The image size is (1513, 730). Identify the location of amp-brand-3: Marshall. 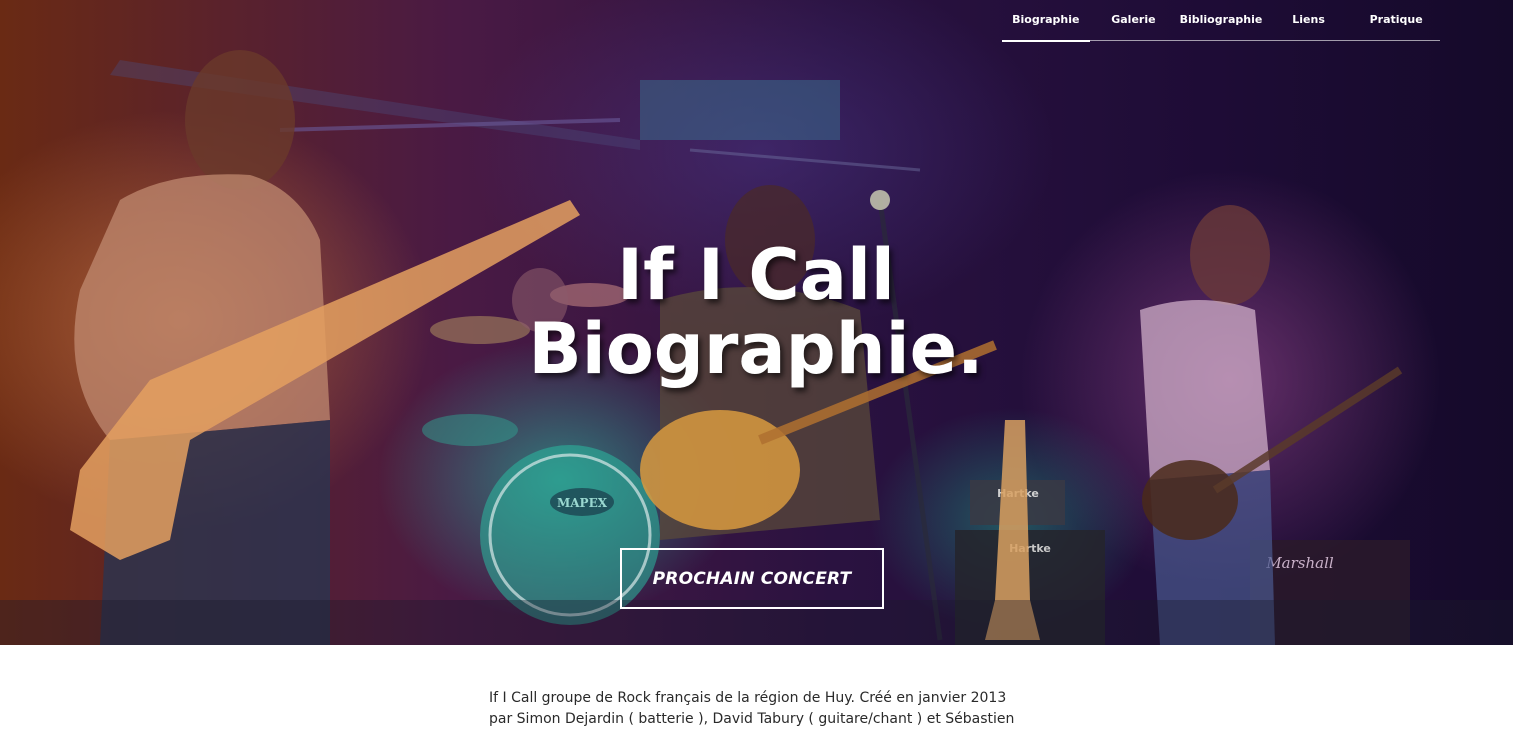
(1299, 563).